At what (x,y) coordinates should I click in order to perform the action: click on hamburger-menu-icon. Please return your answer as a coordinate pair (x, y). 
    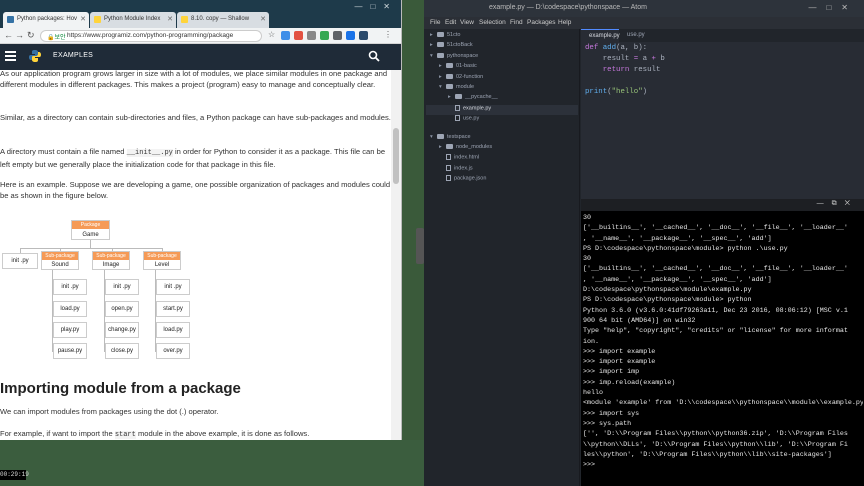
    Looking at the image, I should click on (10, 56).